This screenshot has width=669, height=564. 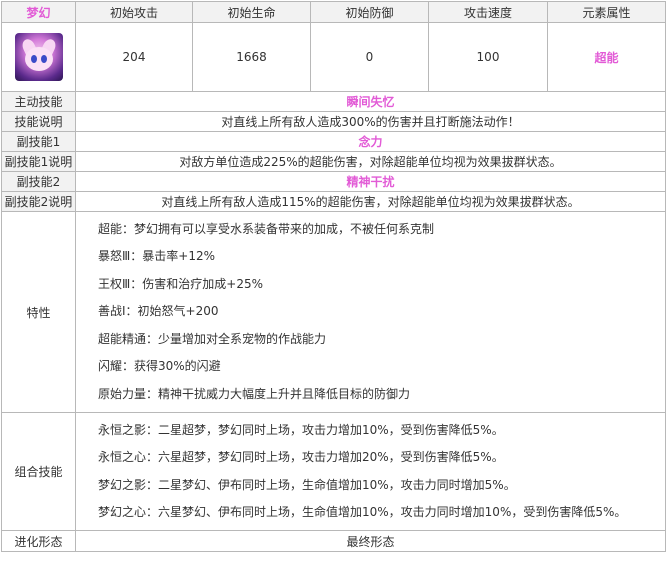 What do you see at coordinates (370, 141) in the screenshot?
I see `sub-skill-1-name: 念力` at bounding box center [370, 141].